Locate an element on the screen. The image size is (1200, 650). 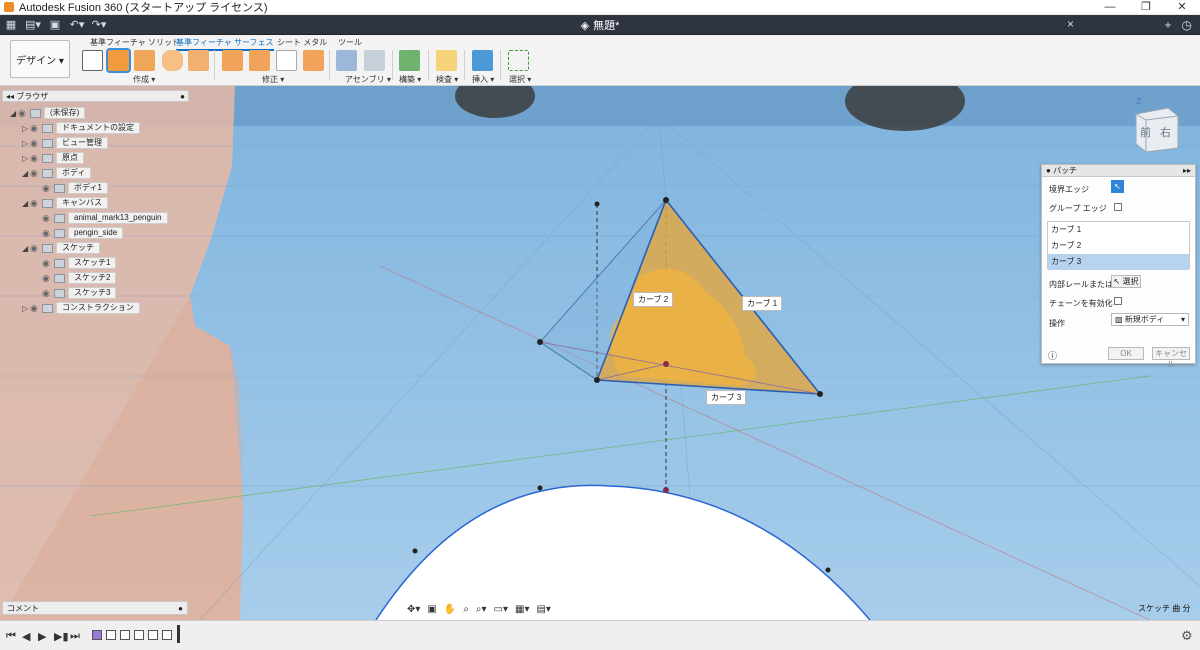
viewports-icon: ▤▾ is located at coordinates (543, 609).